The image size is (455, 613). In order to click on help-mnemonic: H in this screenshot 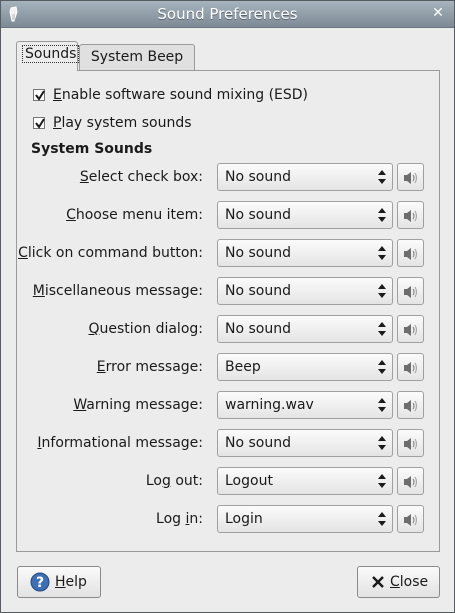, I will do `click(60, 582)`.